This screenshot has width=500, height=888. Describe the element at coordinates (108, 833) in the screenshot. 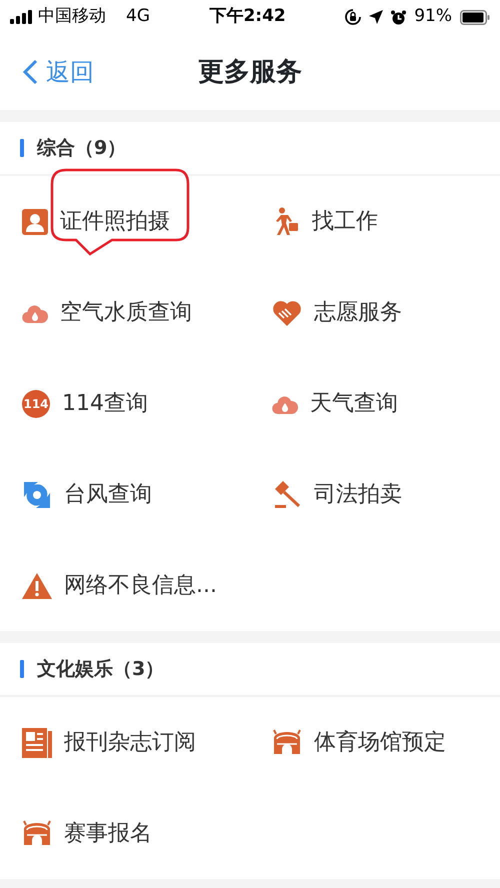

I see `service-link: 赛事报名` at that location.